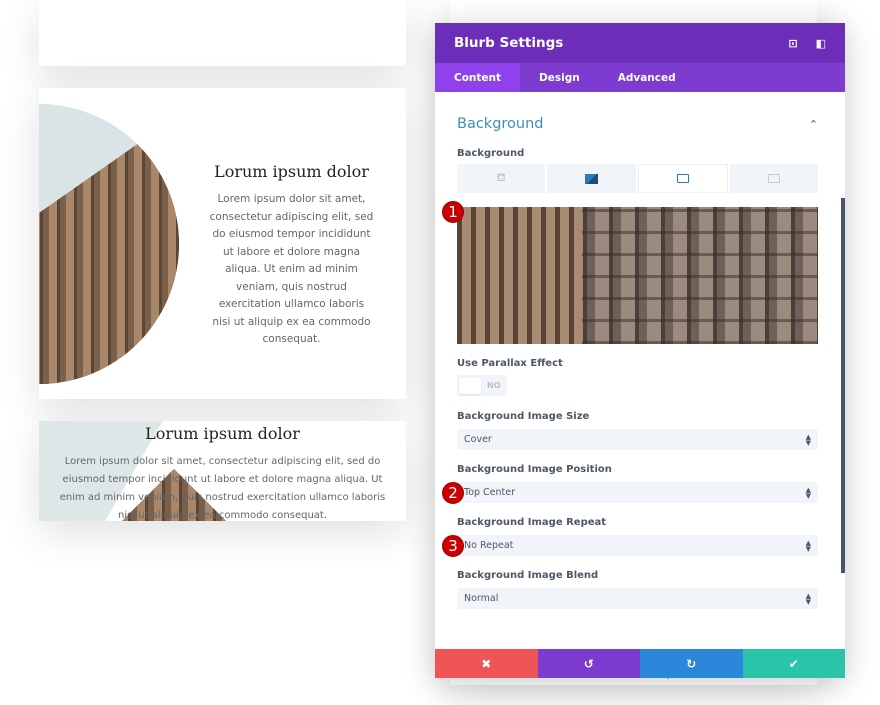  I want to click on undo-icon: ↺, so click(588, 663).